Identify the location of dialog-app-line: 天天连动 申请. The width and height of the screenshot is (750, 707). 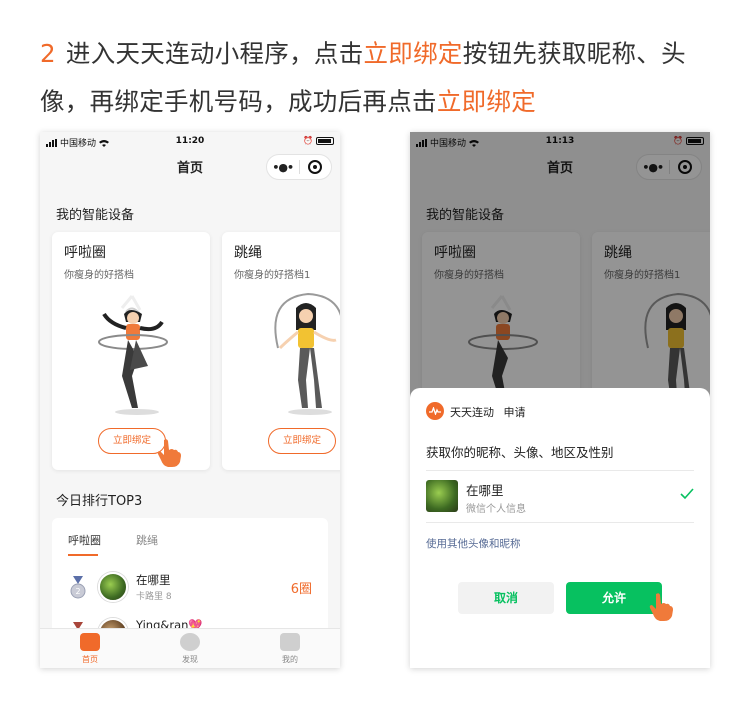
(488, 412).